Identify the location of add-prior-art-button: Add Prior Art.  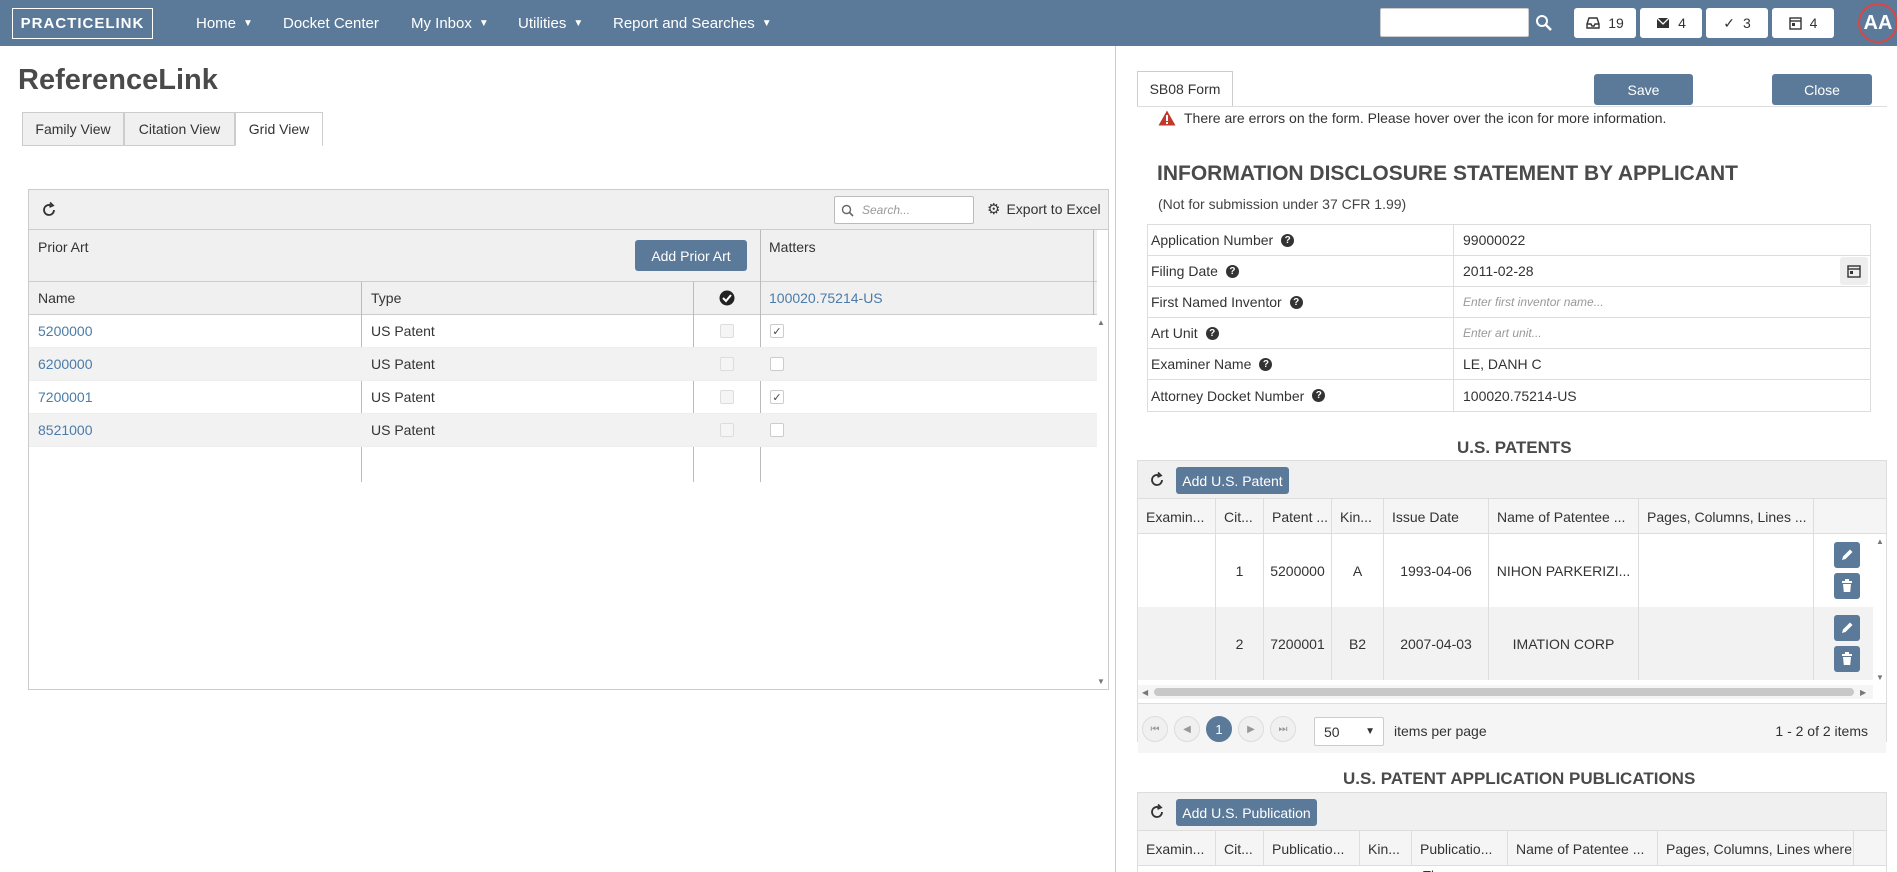
(691, 255).